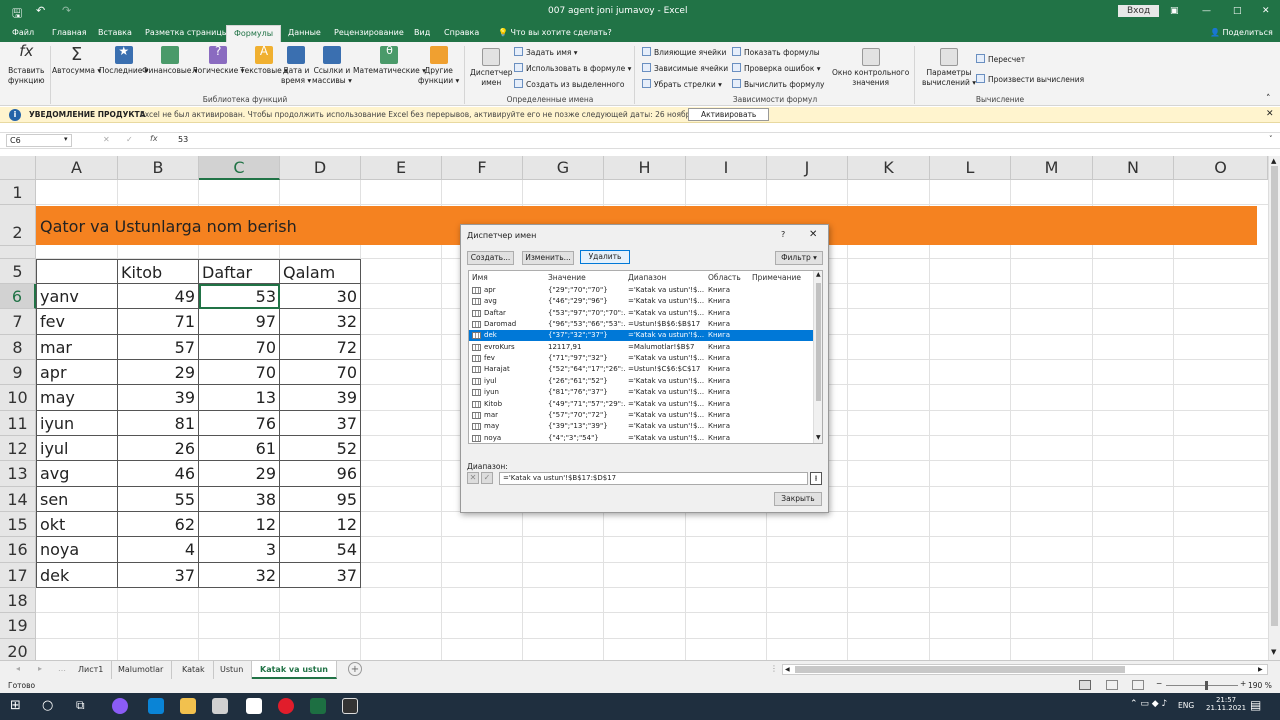 The height and width of the screenshot is (720, 1280). I want to click on zoom-slider, so click(1202, 685).